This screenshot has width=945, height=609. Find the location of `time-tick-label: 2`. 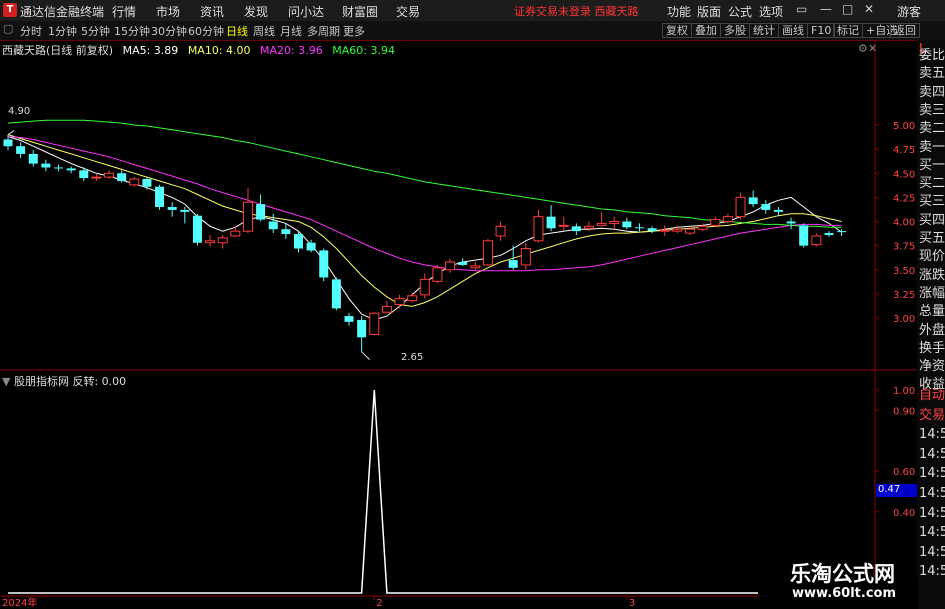

time-tick-label: 2 is located at coordinates (379, 603).